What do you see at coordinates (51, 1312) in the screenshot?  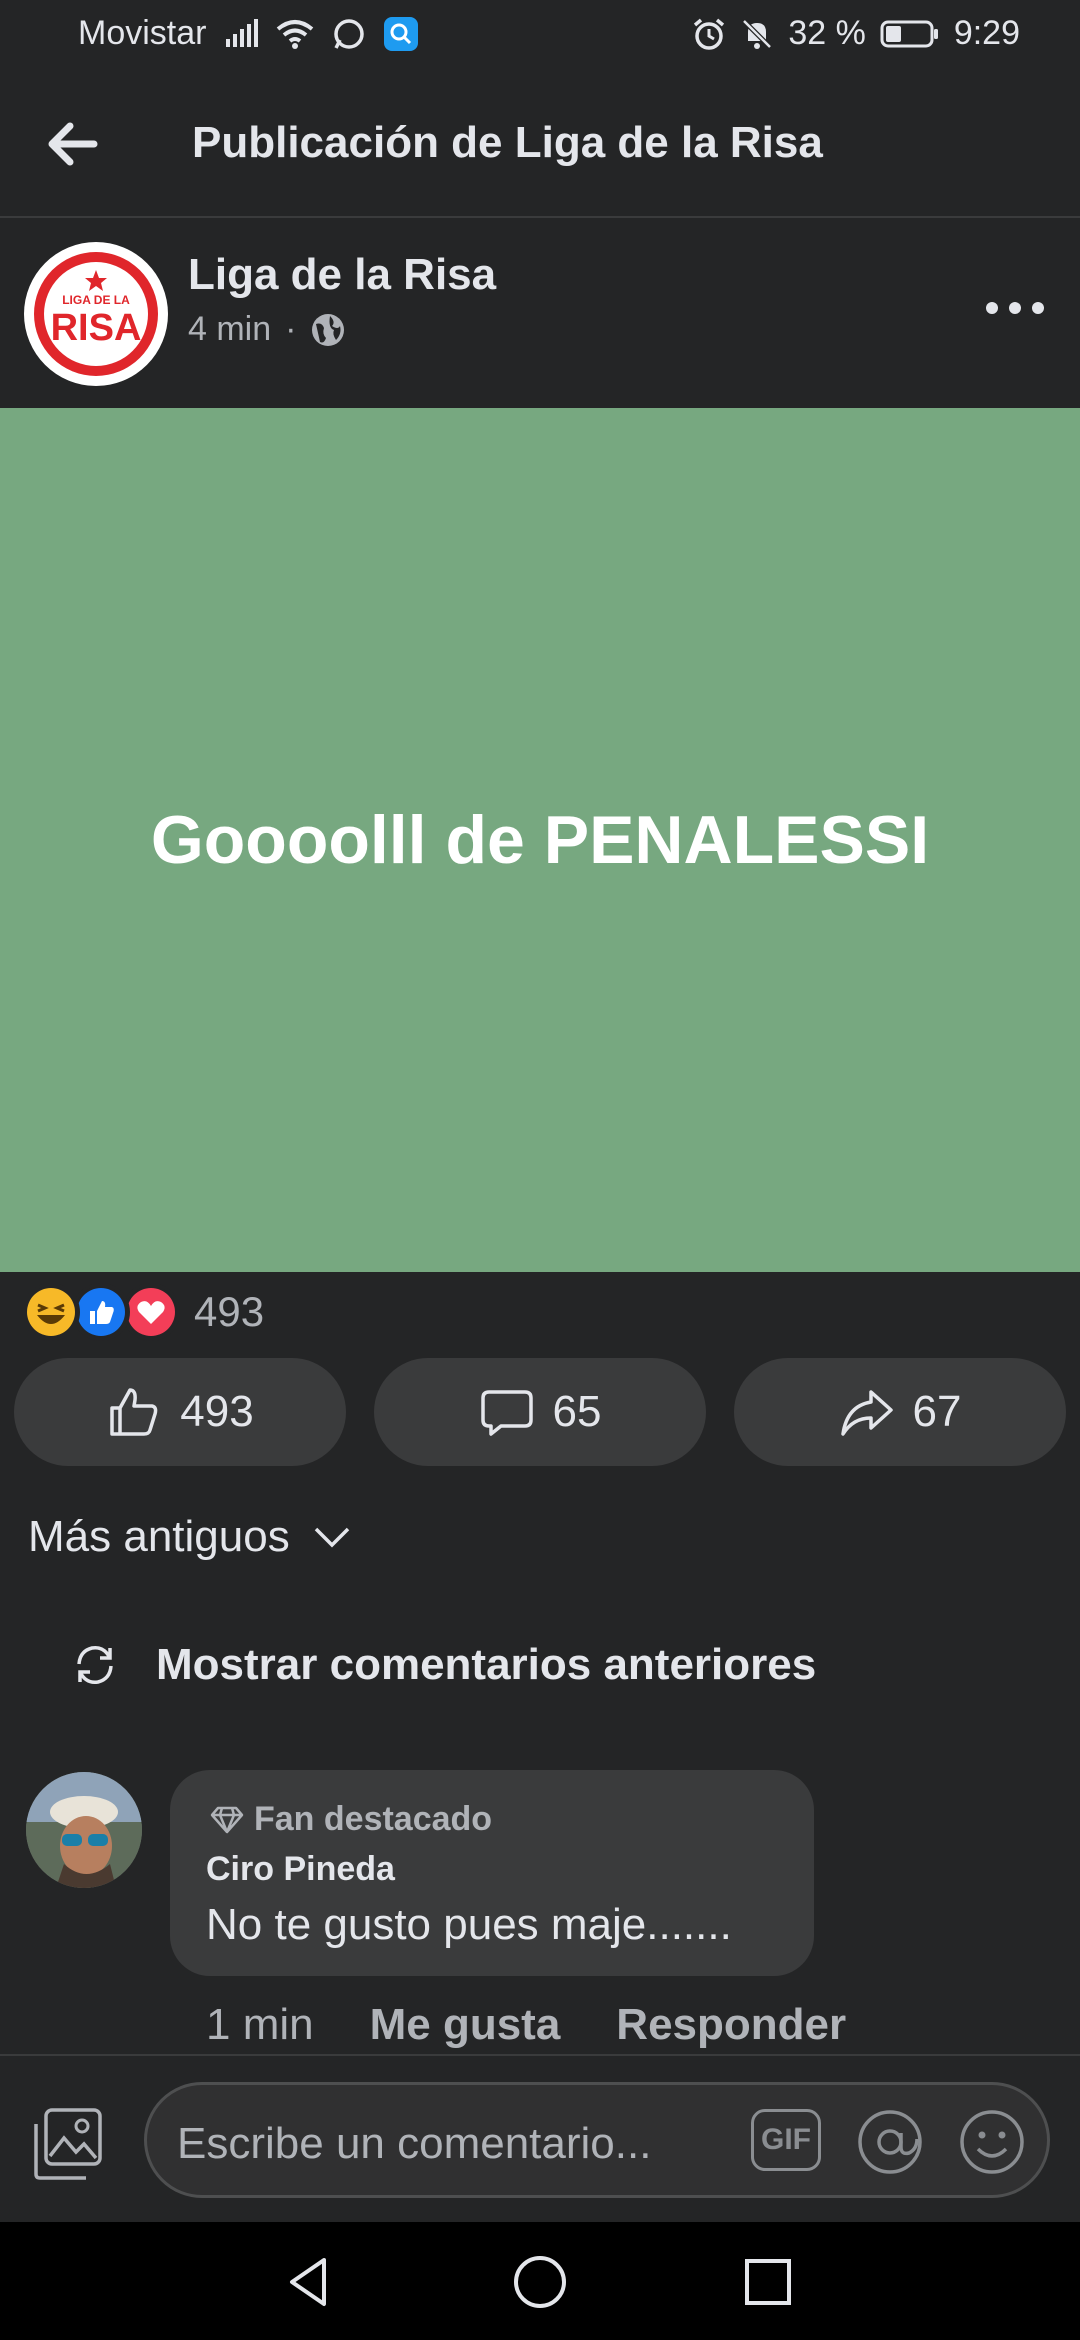 I see `haha-reaction-icon` at bounding box center [51, 1312].